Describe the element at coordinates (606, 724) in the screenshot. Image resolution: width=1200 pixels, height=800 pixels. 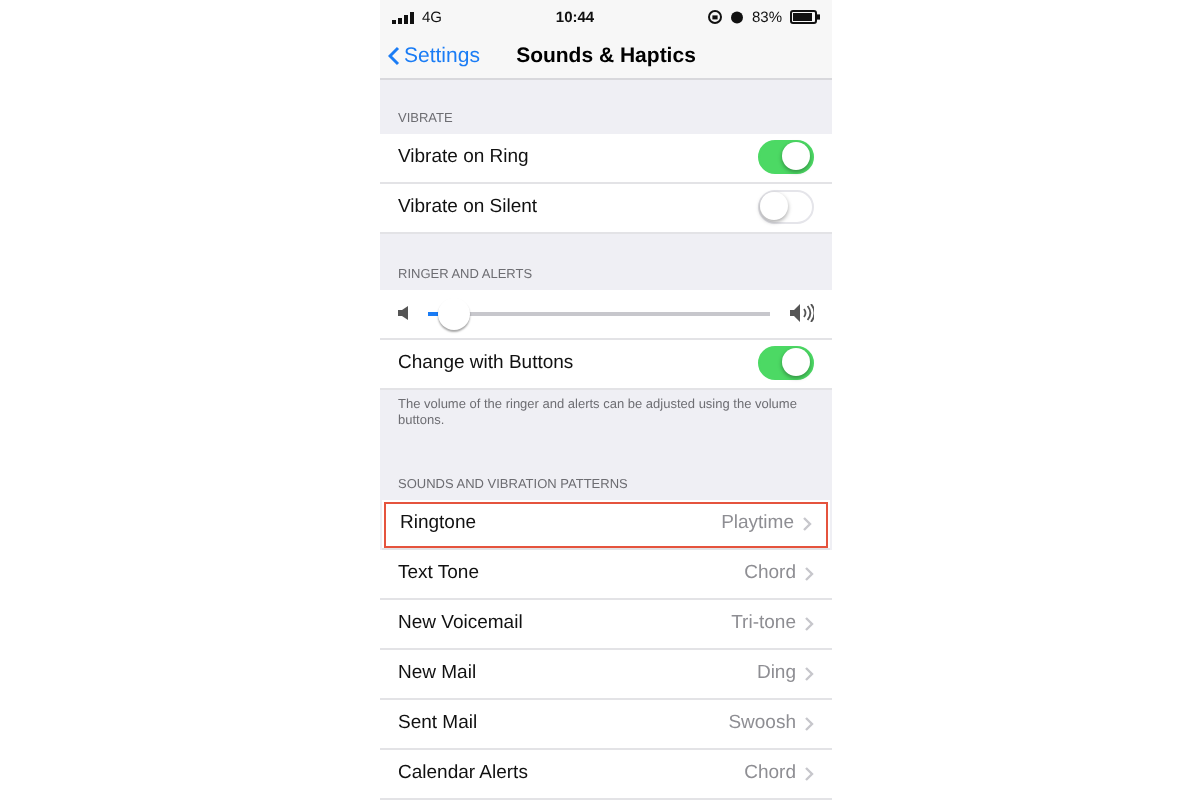
I see `list-row: Sent Mail Swoosh` at that location.